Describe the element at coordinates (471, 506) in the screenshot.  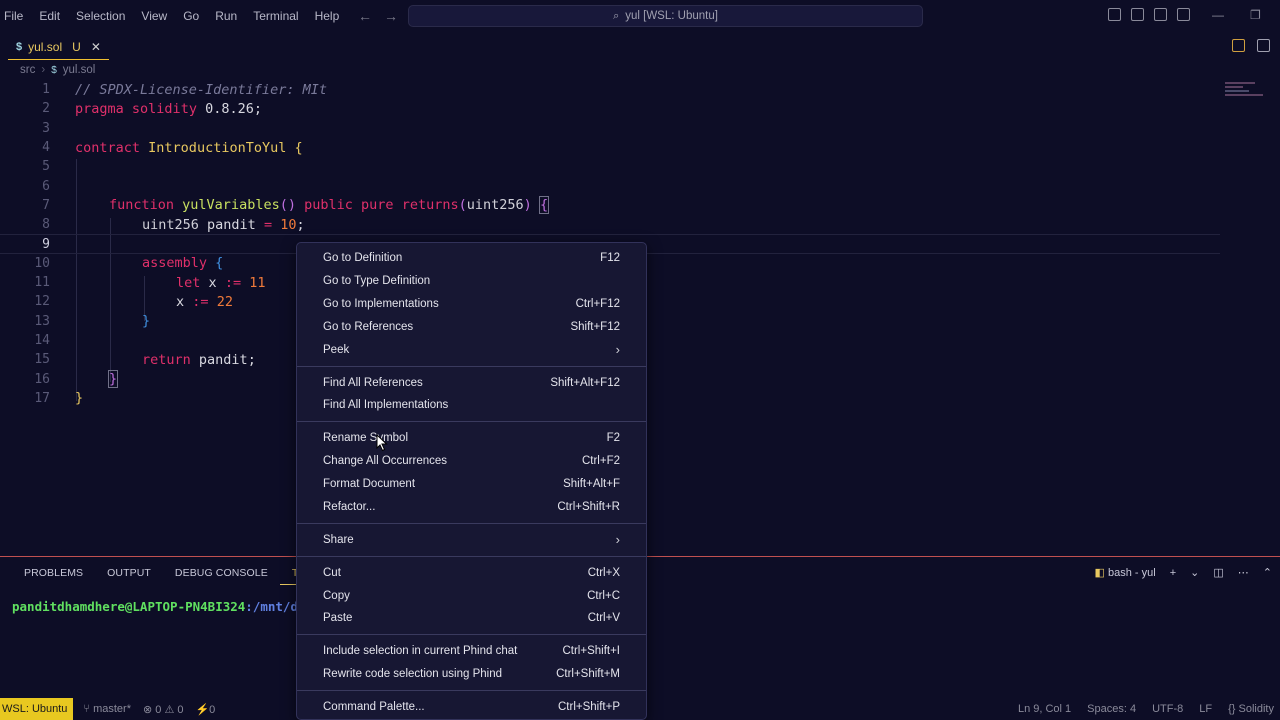
I see `context-menu-item-refactor: Refactor... Ctrl+Shift+R` at that location.